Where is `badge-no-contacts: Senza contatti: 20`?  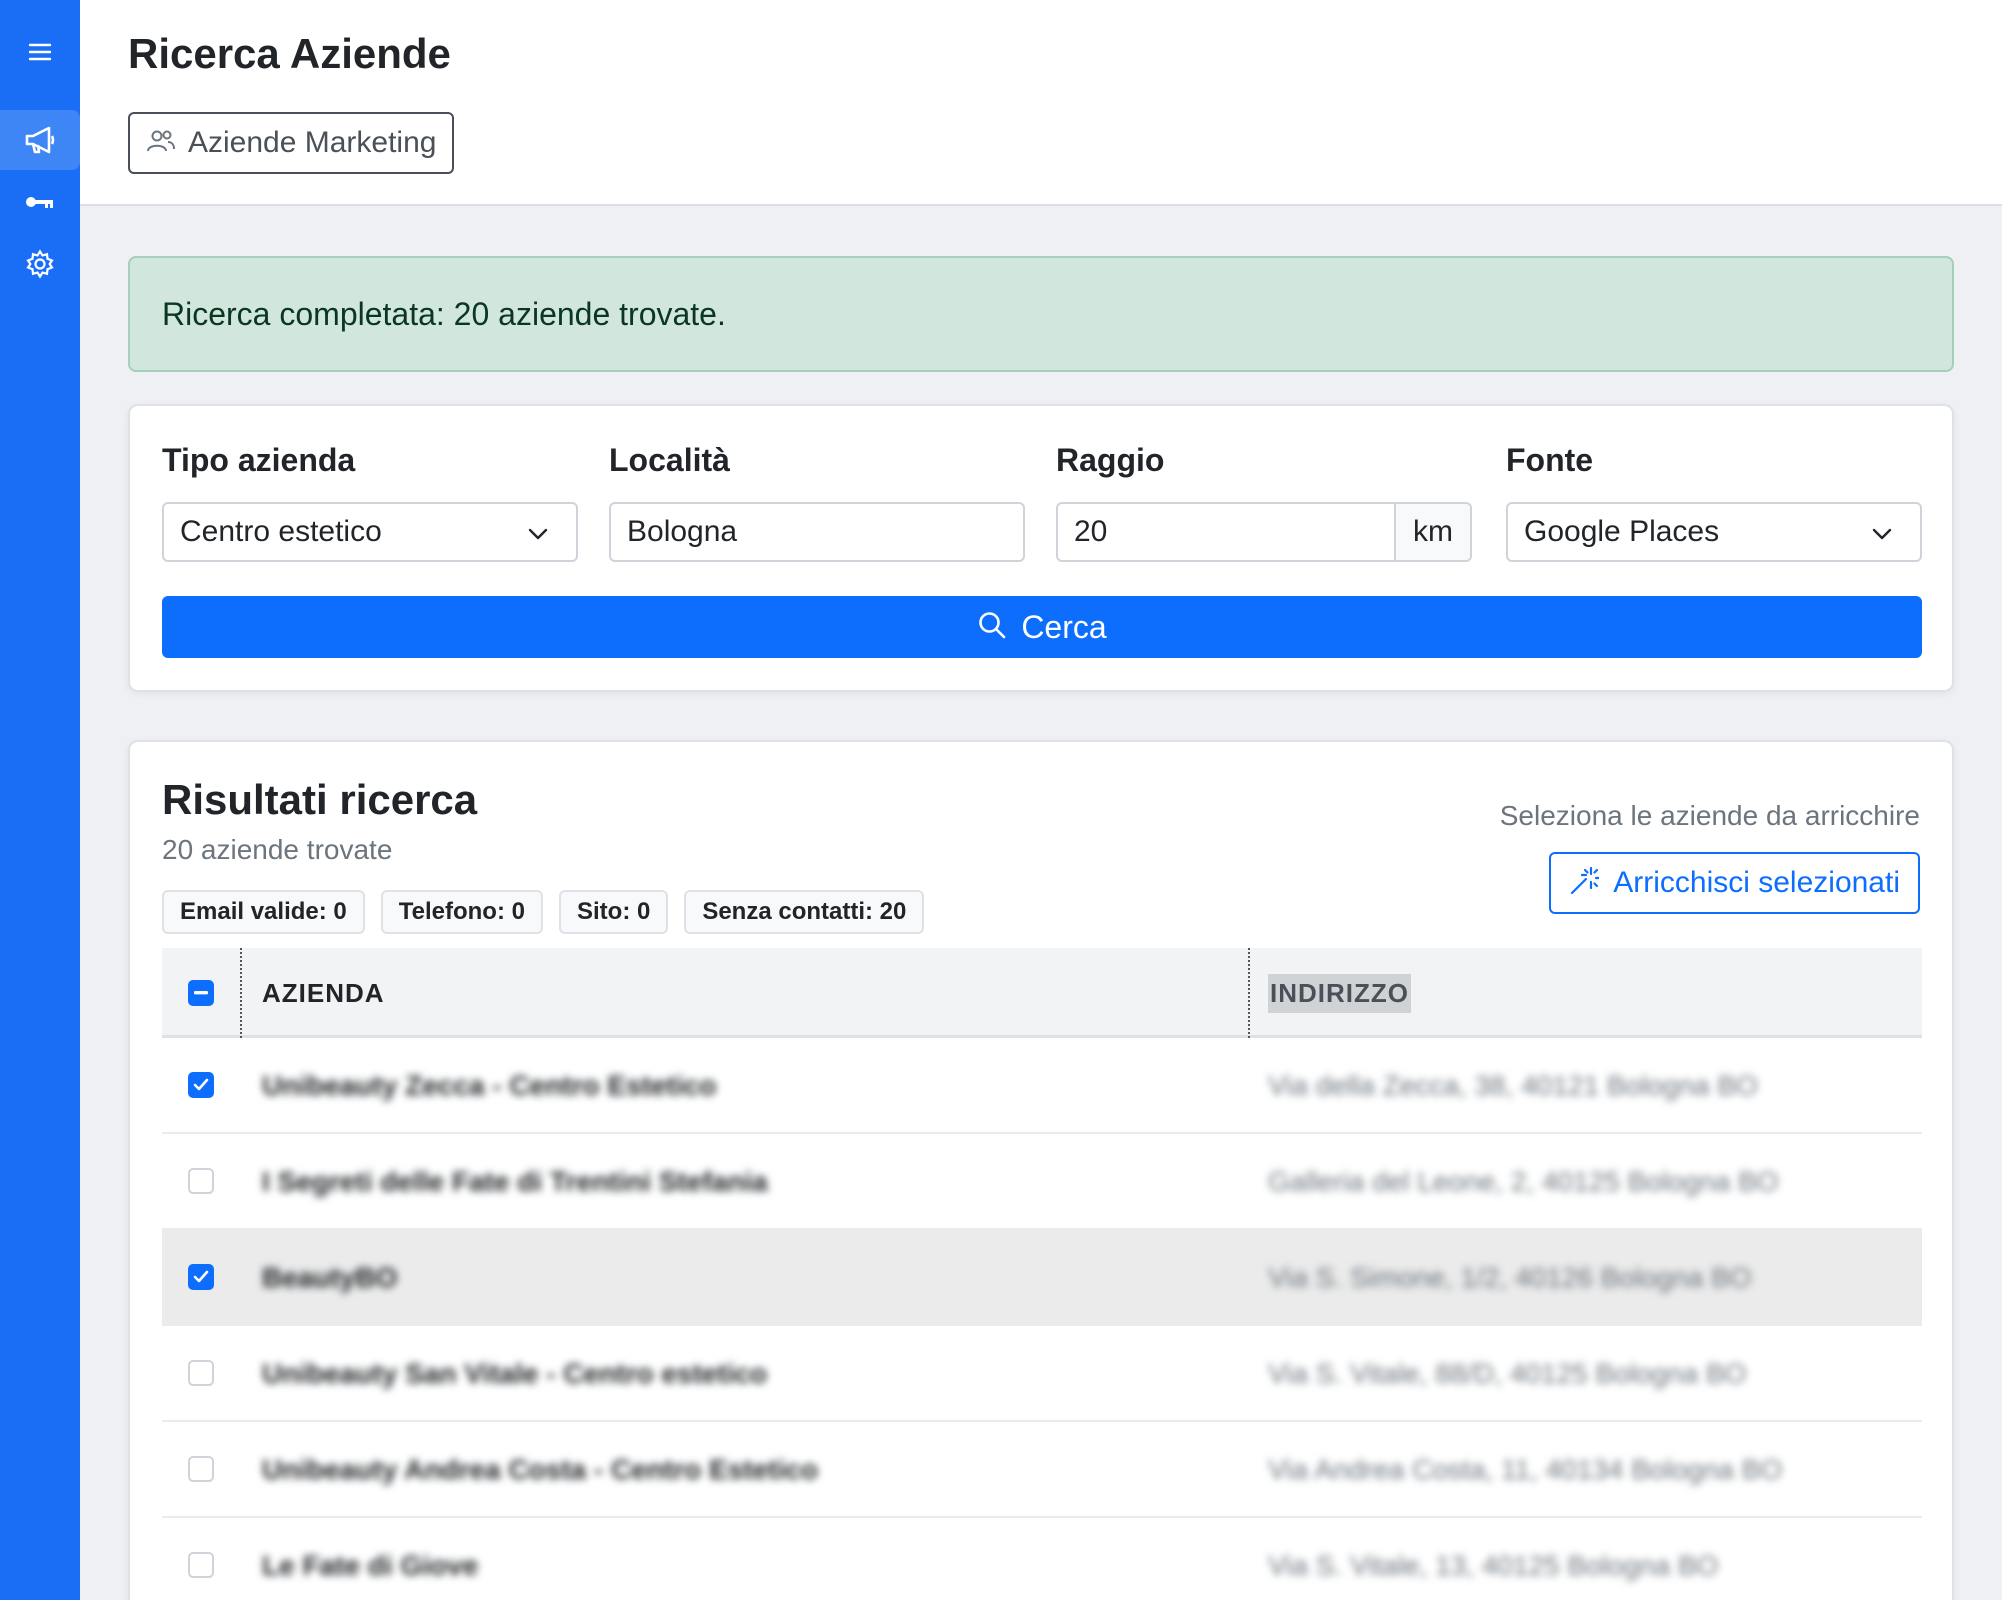 badge-no-contacts: Senza contatti: 20 is located at coordinates (804, 912).